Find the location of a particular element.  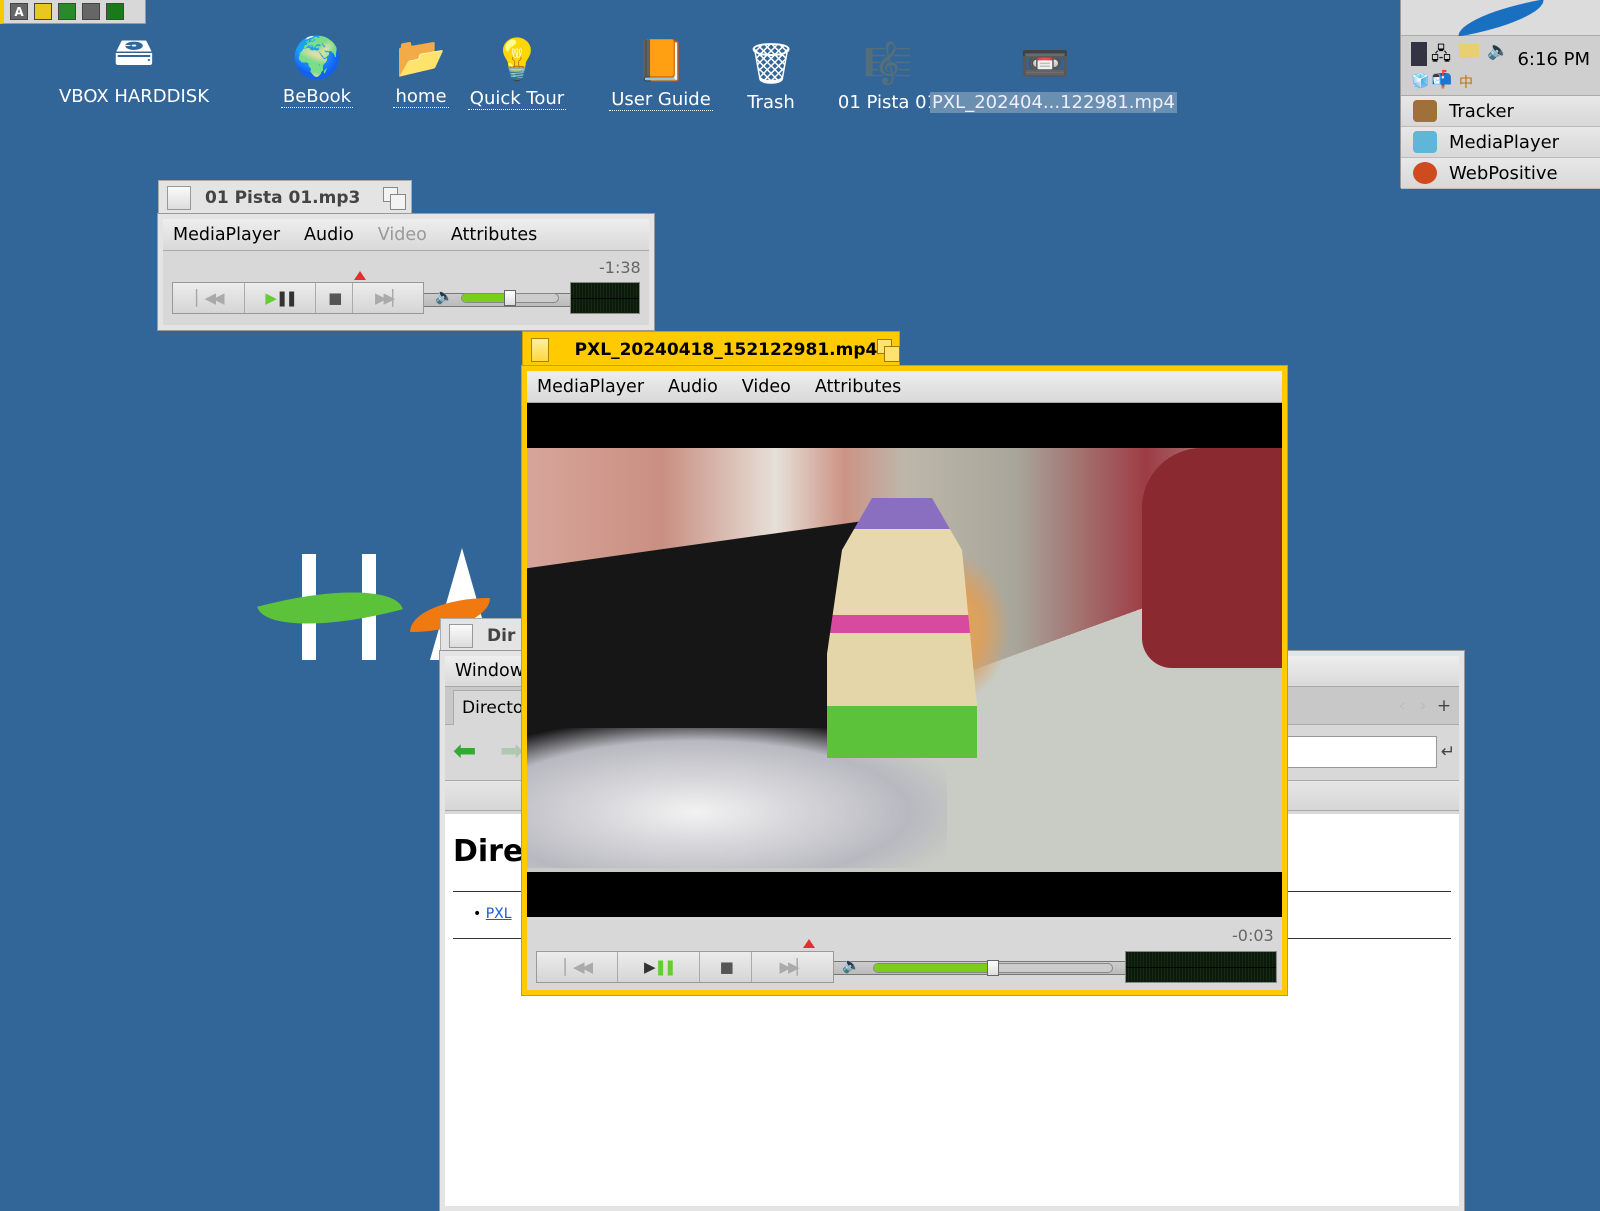

video-file-icon: 📼 is located at coordinates (1045, 63).